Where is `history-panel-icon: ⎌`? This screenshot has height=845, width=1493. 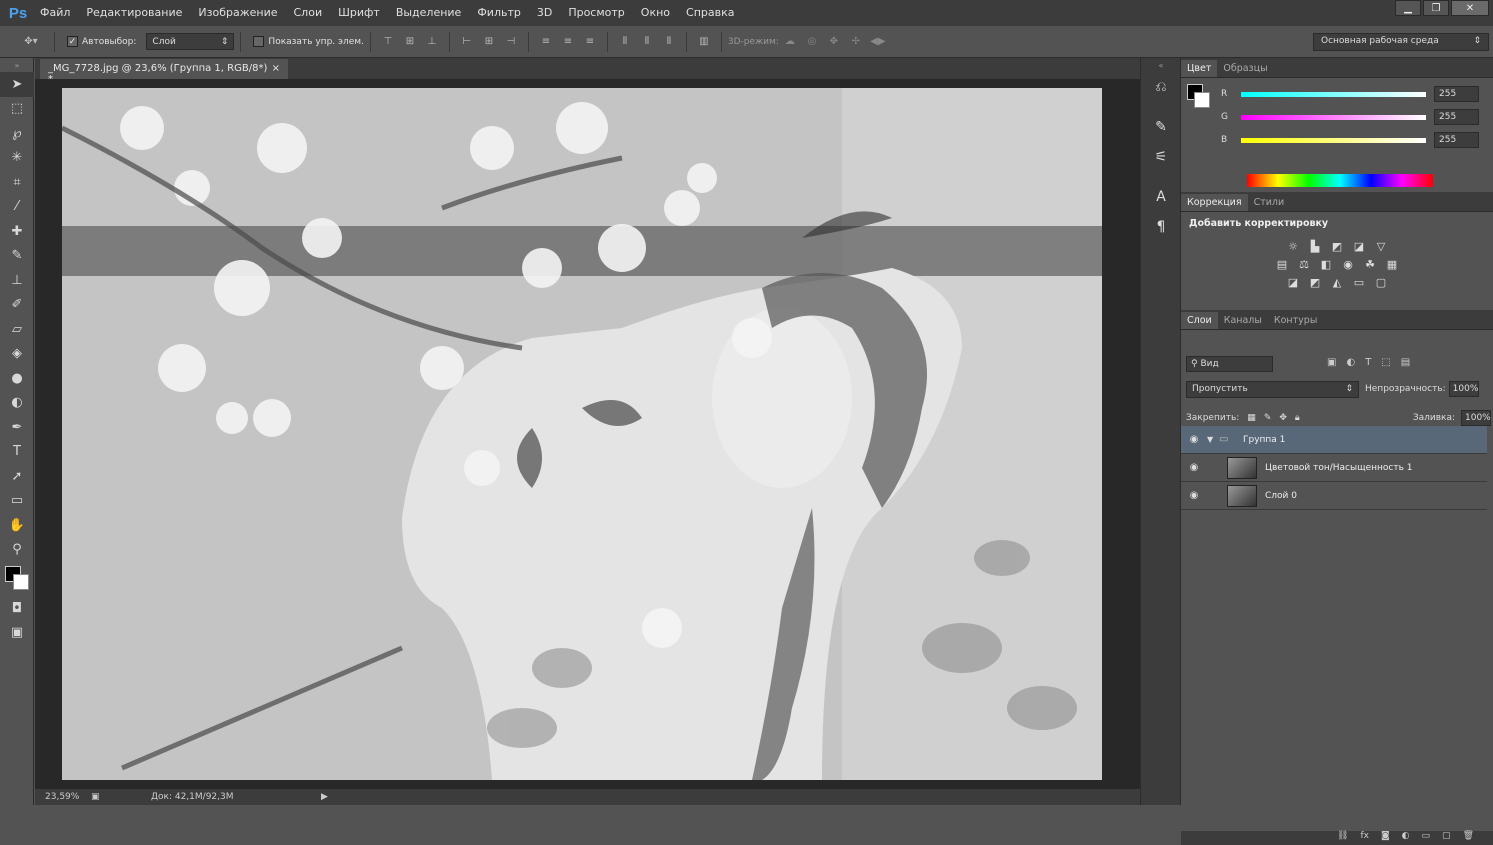
history-panel-icon: ⎌ is located at coordinates (1161, 87).